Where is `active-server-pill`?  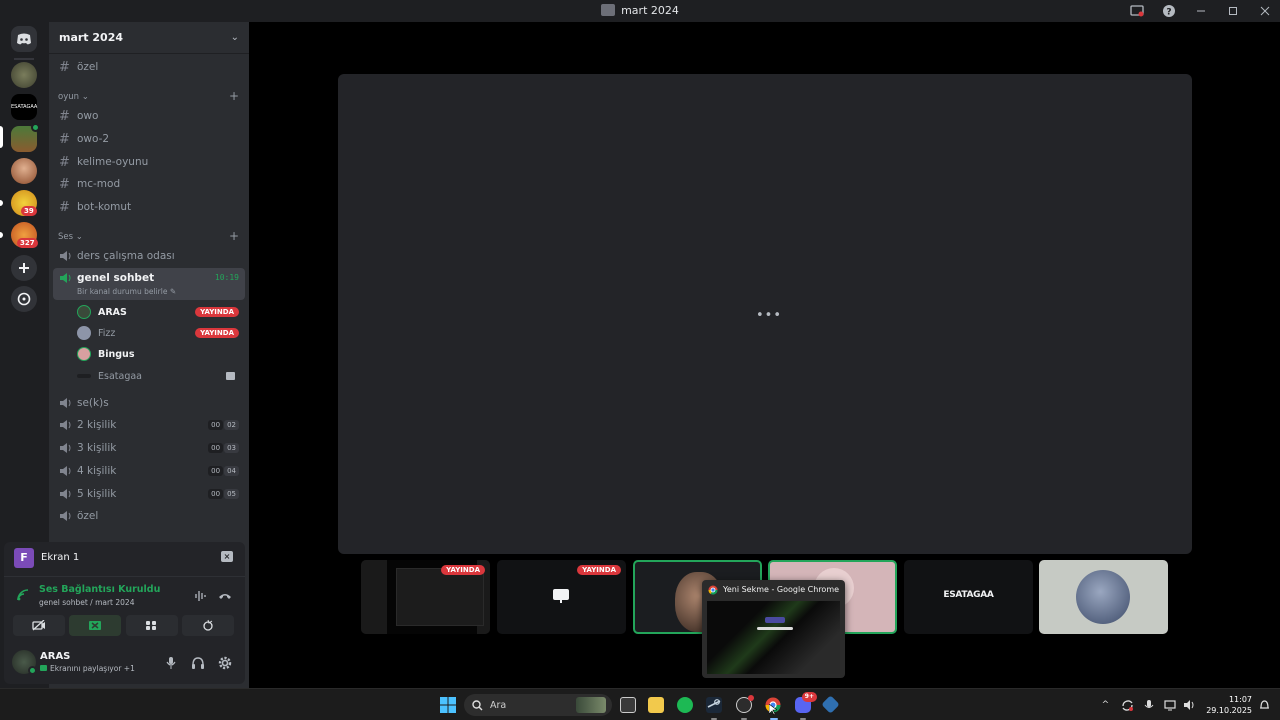 active-server-pill is located at coordinates (1, 137).